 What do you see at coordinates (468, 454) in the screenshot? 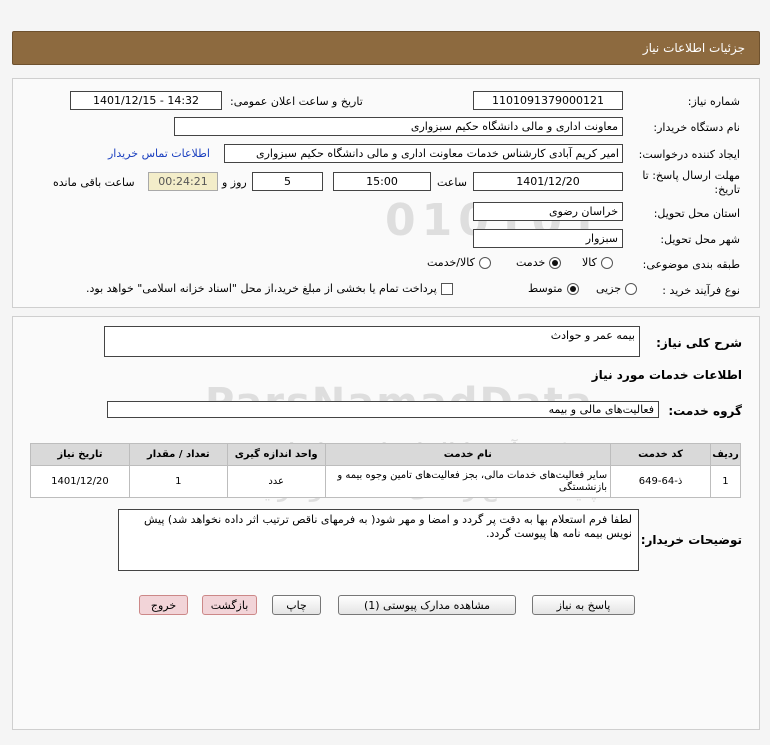
I see `col-service-name: نام خدمت` at bounding box center [468, 454].